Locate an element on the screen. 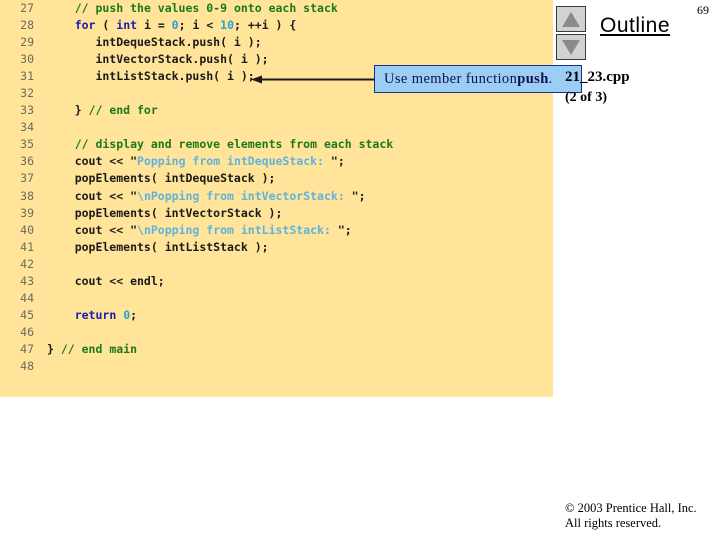  code-token: ; ++i ) { is located at coordinates (265, 25).